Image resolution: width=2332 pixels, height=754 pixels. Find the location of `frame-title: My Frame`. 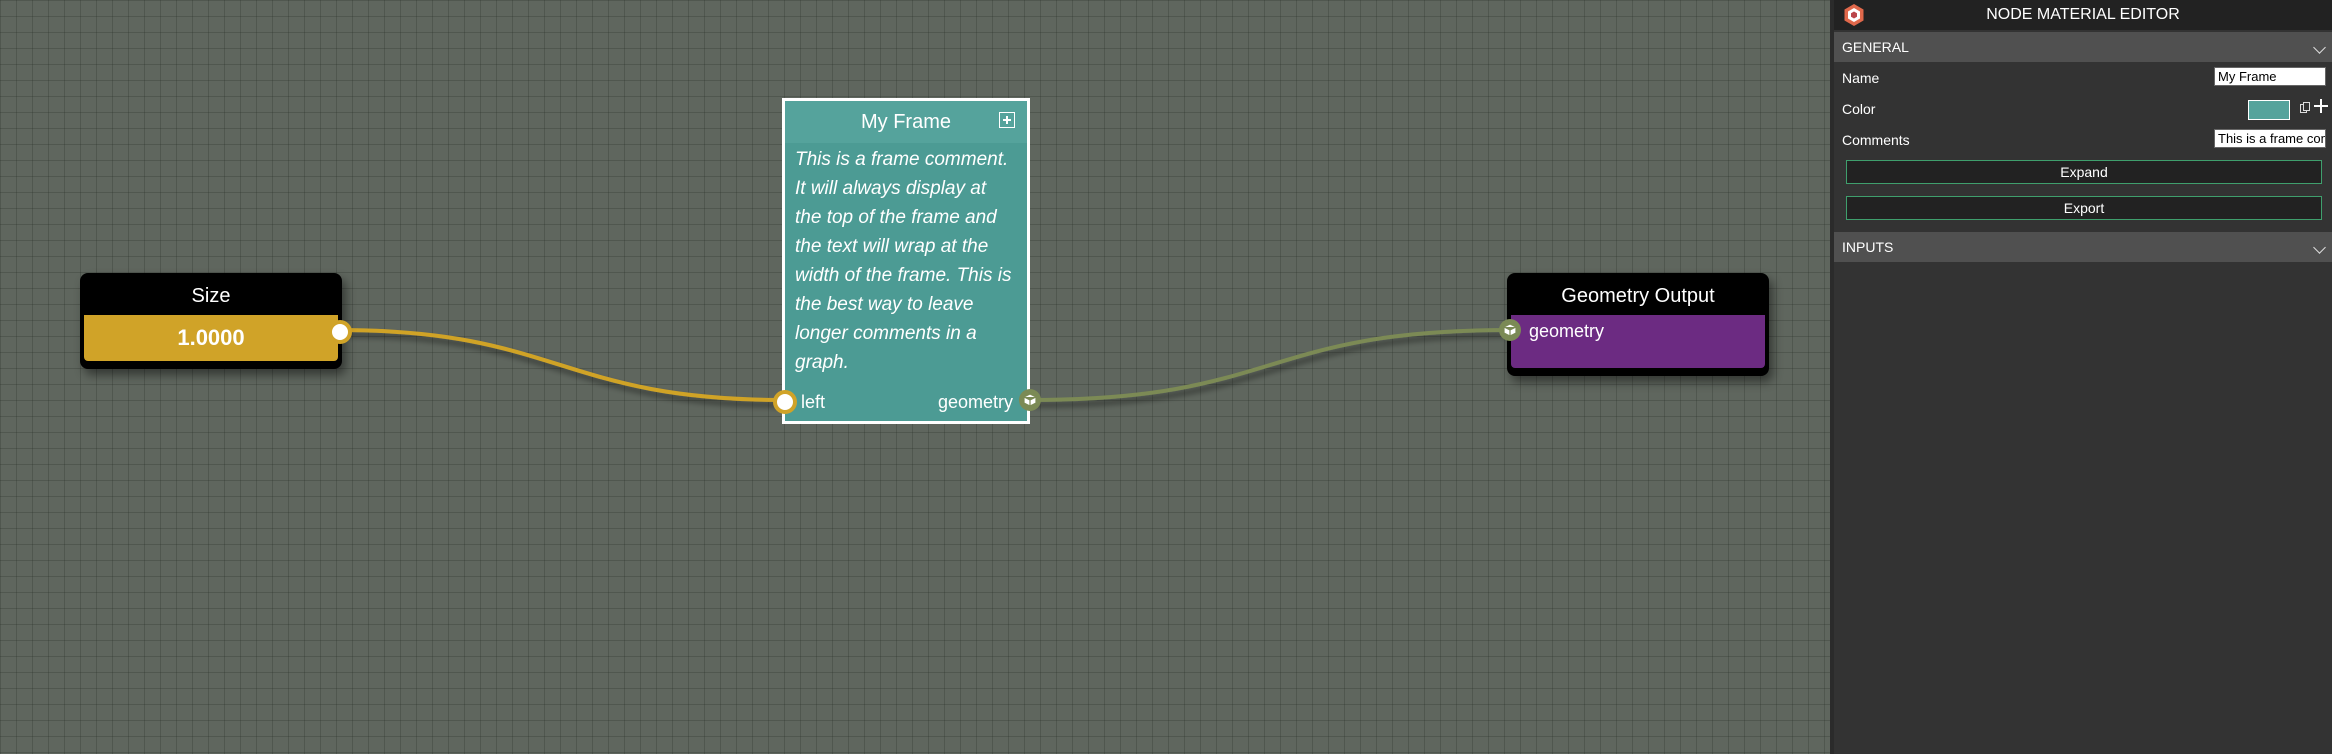

frame-title: My Frame is located at coordinates (906, 122).